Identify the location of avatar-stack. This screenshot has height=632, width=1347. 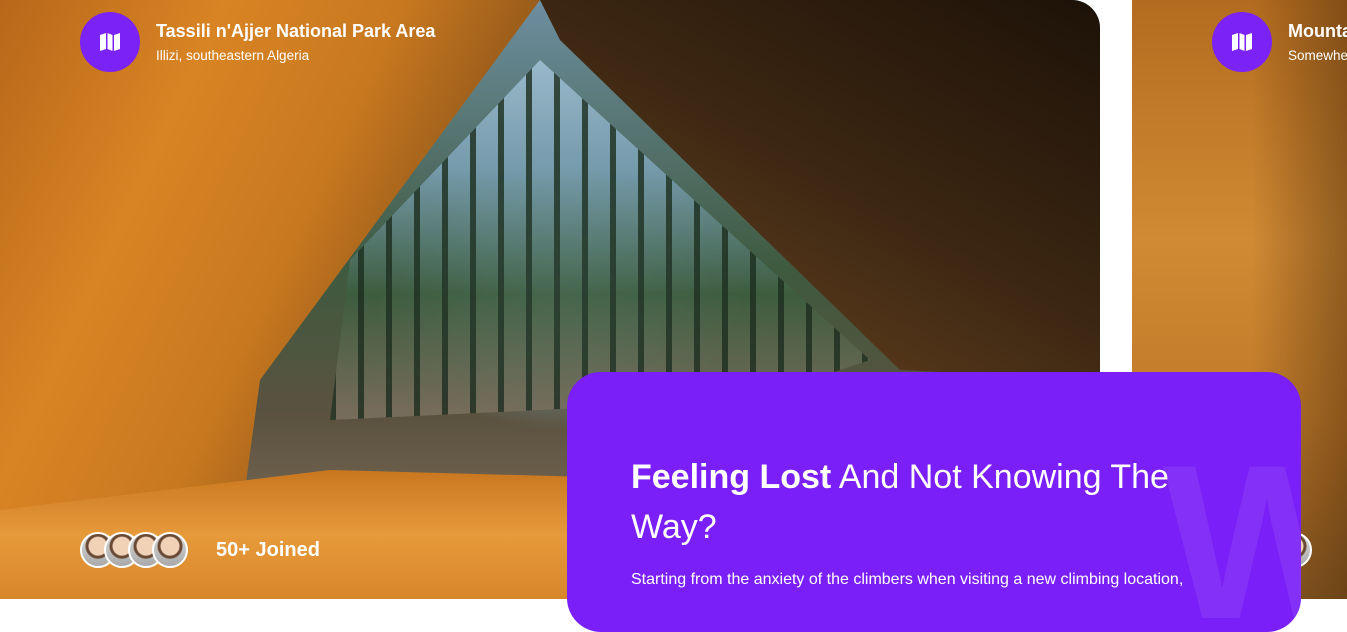
(134, 550).